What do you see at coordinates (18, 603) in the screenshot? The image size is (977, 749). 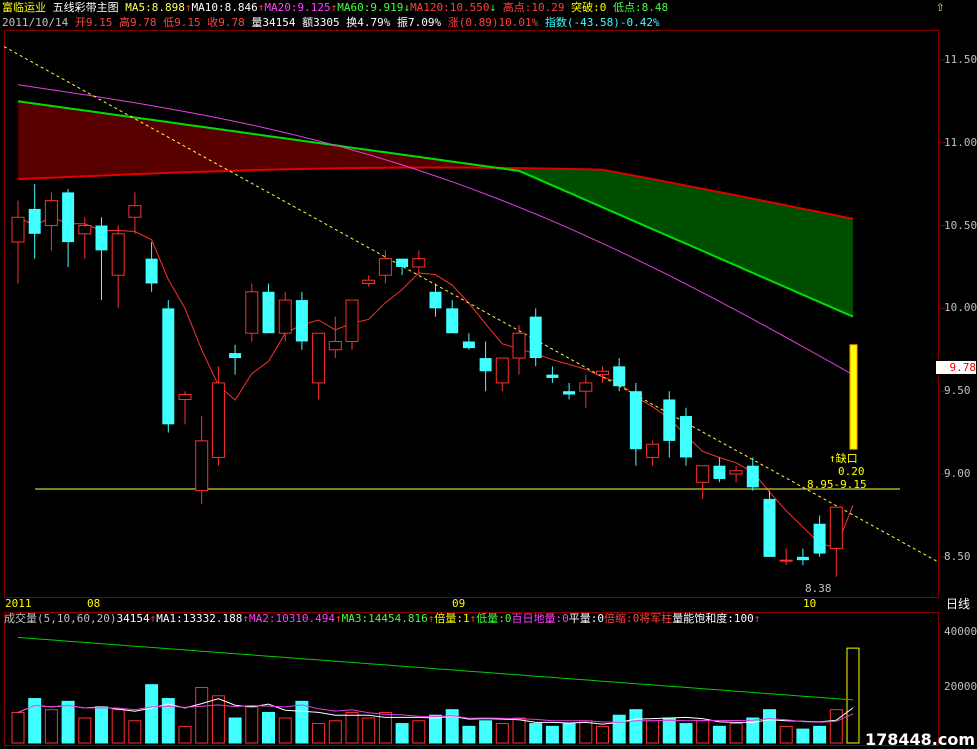 I see `month-label-2011: 2011` at bounding box center [18, 603].